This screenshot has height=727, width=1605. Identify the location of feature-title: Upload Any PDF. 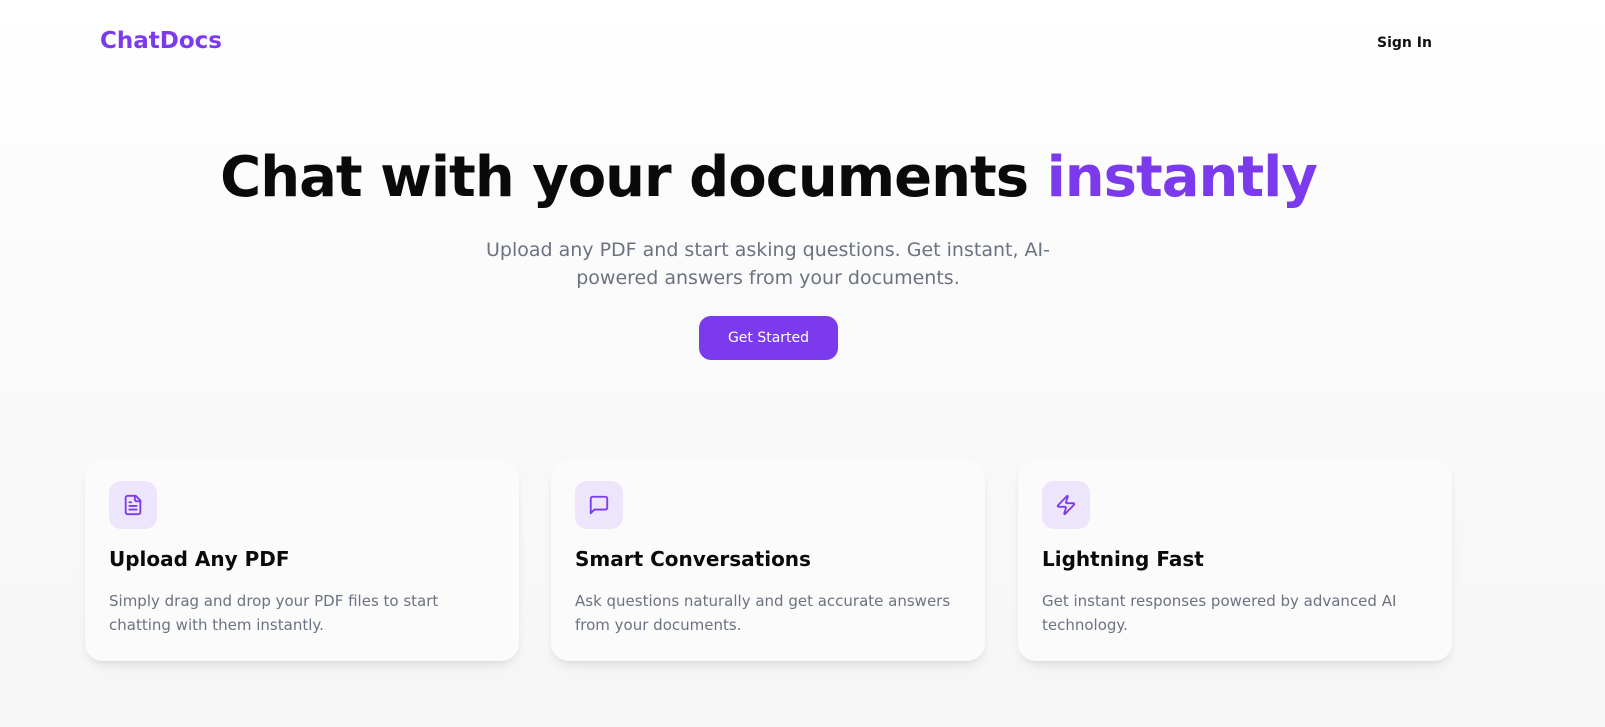
(199, 559).